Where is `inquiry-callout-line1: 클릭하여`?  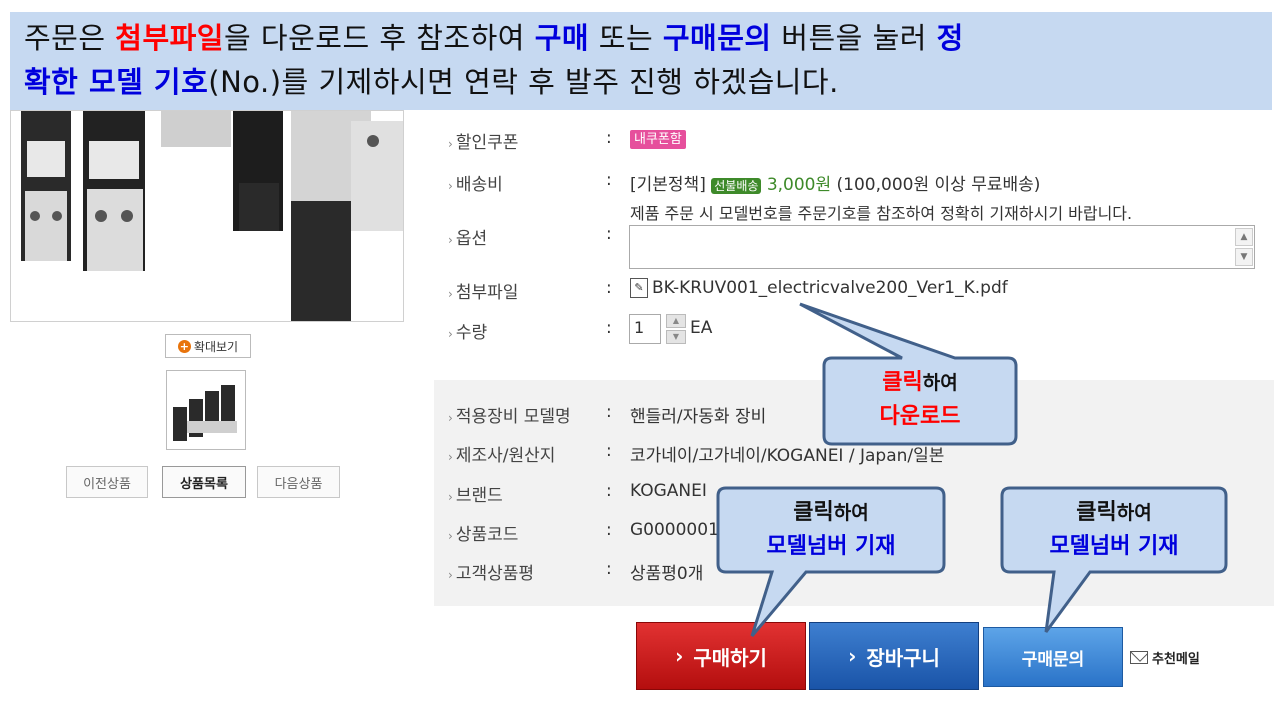 inquiry-callout-line1: 클릭하여 is located at coordinates (1114, 513).